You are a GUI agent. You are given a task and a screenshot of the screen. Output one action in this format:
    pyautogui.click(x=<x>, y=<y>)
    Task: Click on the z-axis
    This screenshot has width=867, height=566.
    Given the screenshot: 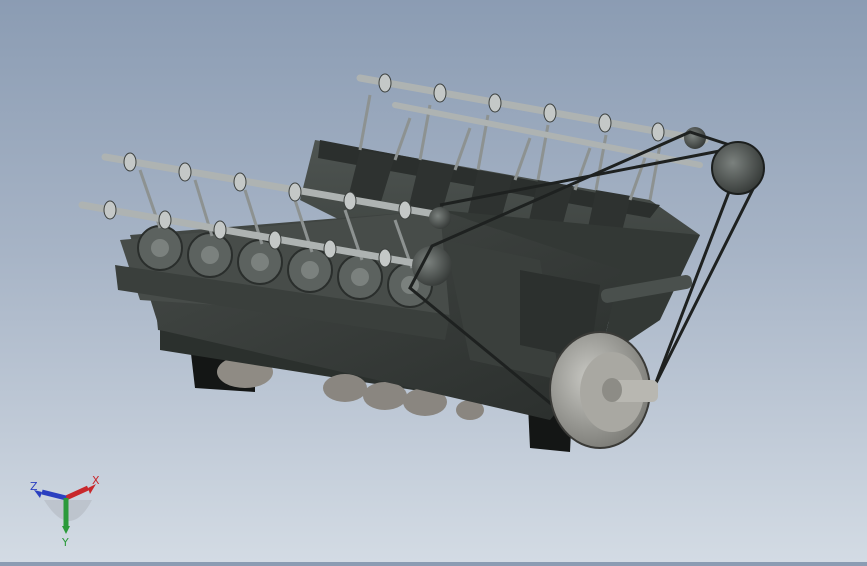 What is the action you would take?
    pyautogui.click(x=54, y=495)
    